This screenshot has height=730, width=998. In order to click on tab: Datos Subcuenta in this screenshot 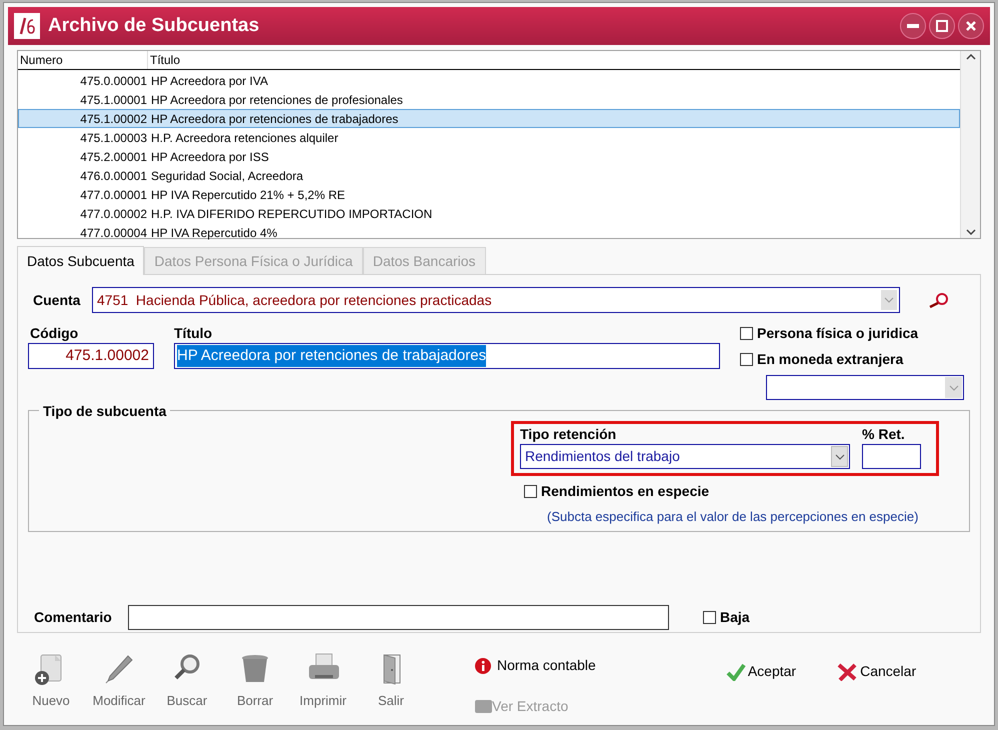, I will do `click(80, 260)`.